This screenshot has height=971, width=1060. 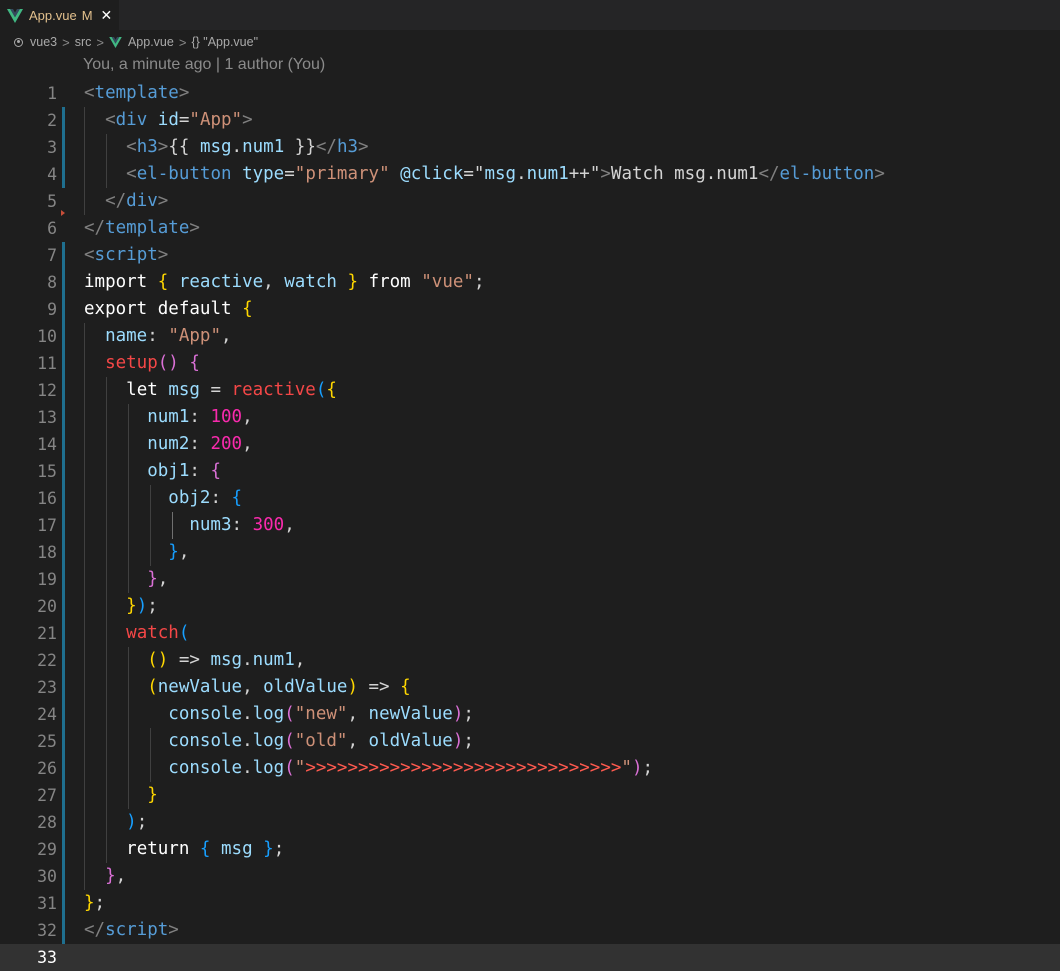 What do you see at coordinates (530, 228) in the screenshot?
I see `code-line: 6 </template>` at bounding box center [530, 228].